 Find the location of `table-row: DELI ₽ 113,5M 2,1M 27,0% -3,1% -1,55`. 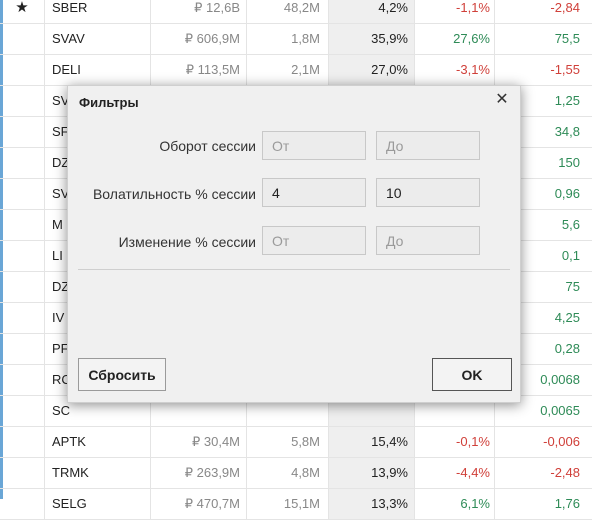

table-row: DELI ₽ 113,5M 2,1M 27,0% -3,1% -1,55 is located at coordinates (296, 70).